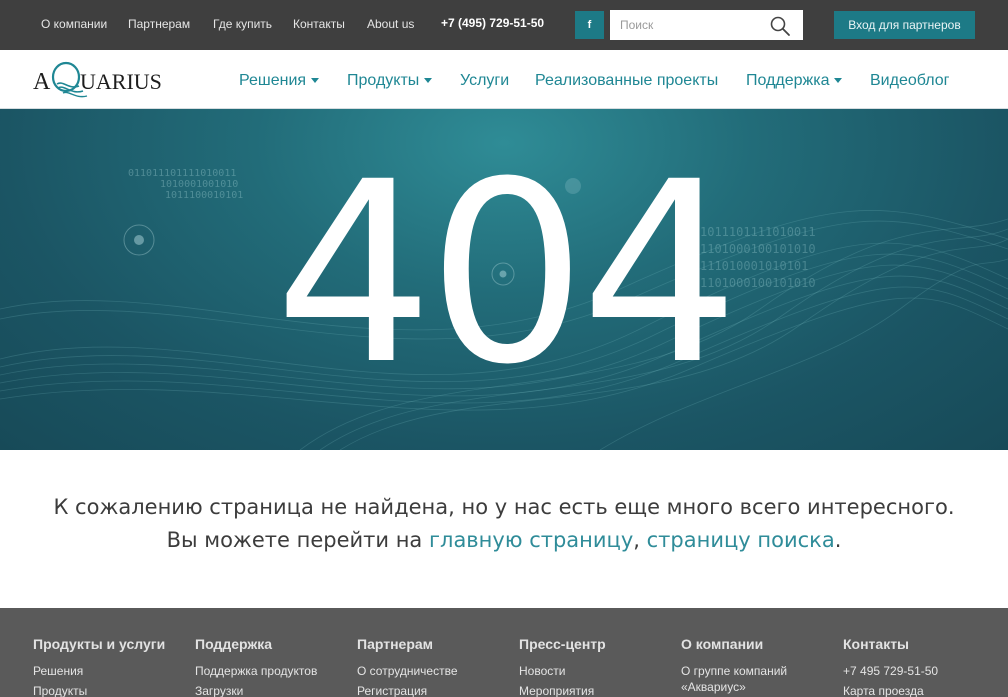  I want to click on footer-column-press: Пресс-центр Новости Мероприятия, so click(596, 666).